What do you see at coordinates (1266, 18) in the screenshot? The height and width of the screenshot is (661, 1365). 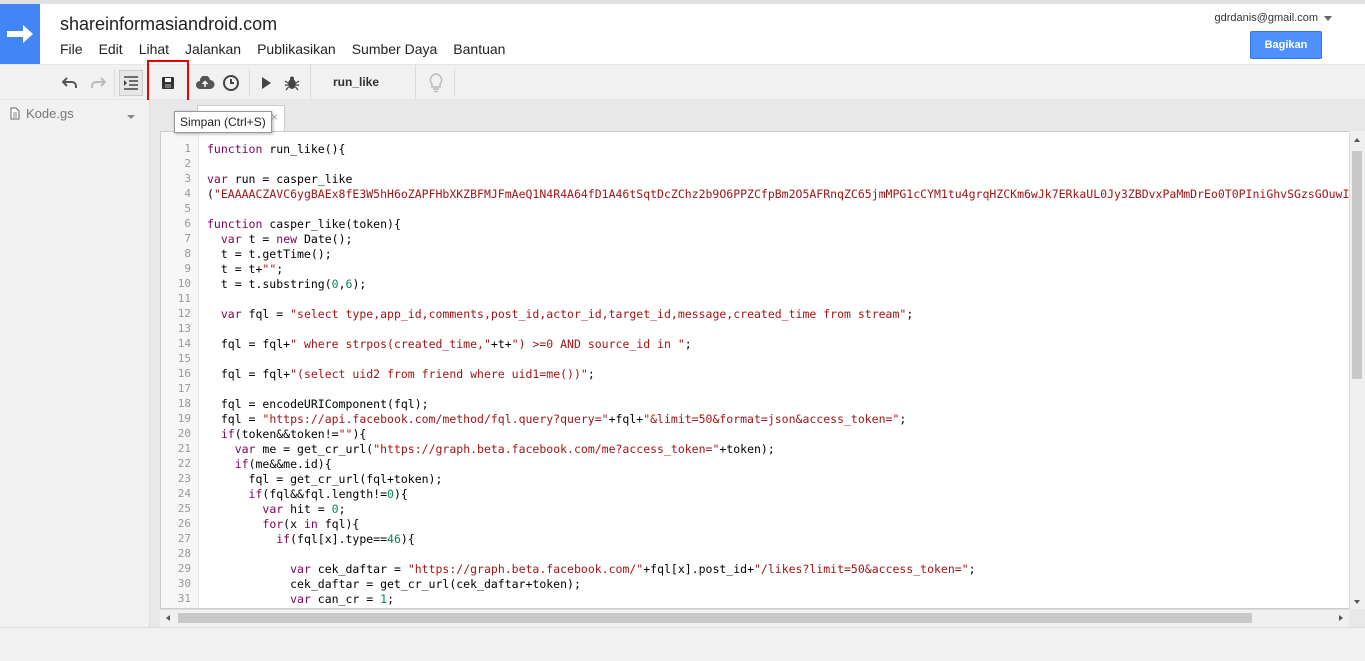 I see `user-email: gdrdanis@gmail.com` at bounding box center [1266, 18].